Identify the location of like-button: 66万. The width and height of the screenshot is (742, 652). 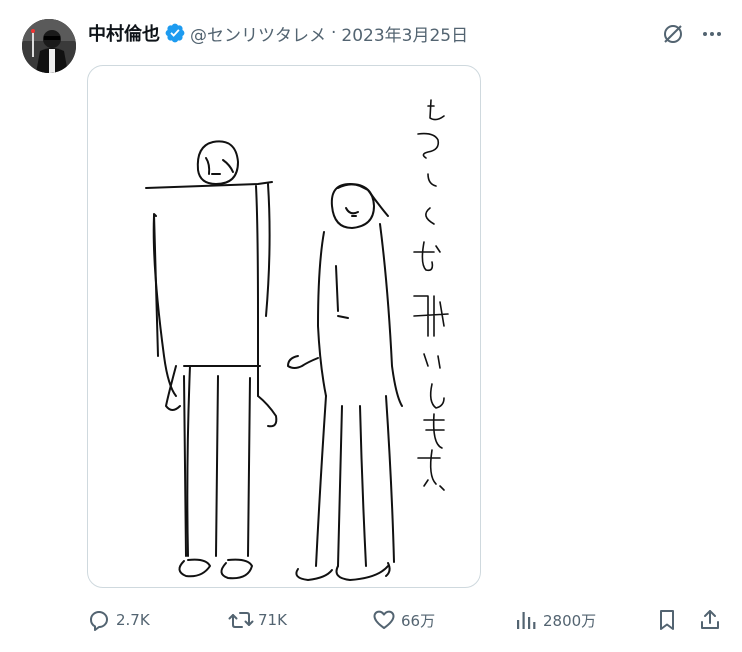
(403, 620).